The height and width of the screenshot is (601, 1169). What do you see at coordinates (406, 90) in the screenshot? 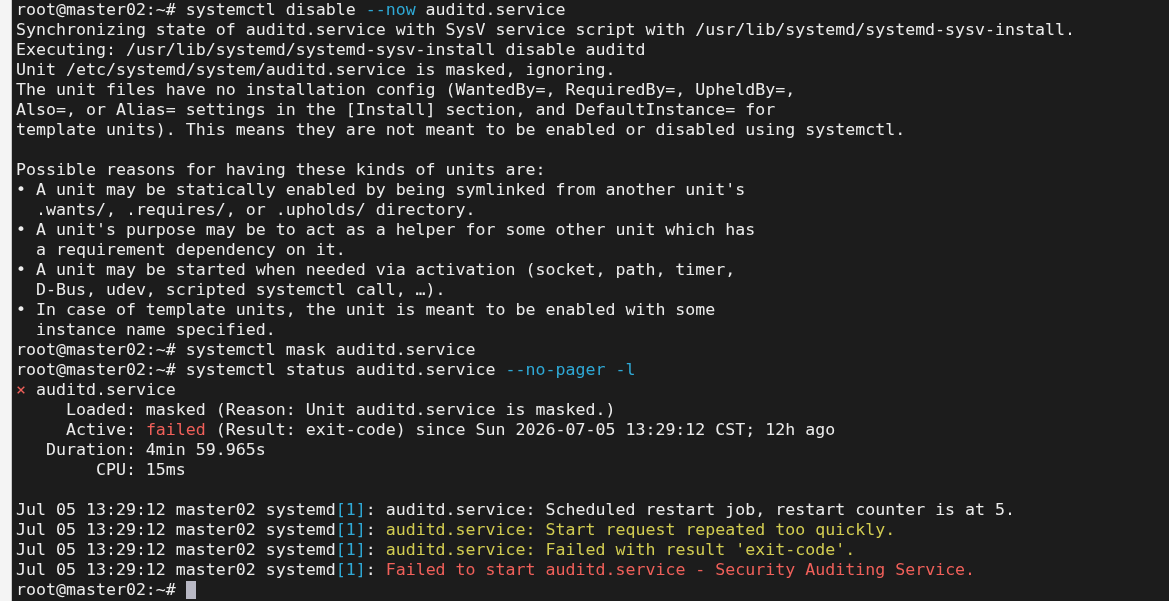
I see `output-line: The unit files have no installation config (WantedBy=, RequiredBy=, UpheldBy=,` at bounding box center [406, 90].